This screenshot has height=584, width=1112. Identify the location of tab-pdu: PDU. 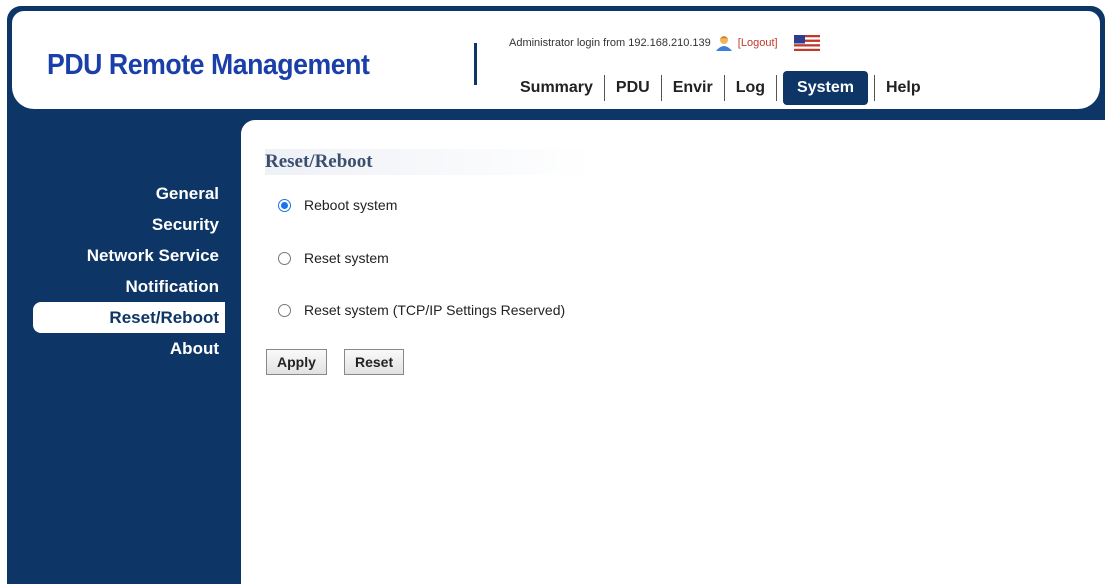
(633, 88).